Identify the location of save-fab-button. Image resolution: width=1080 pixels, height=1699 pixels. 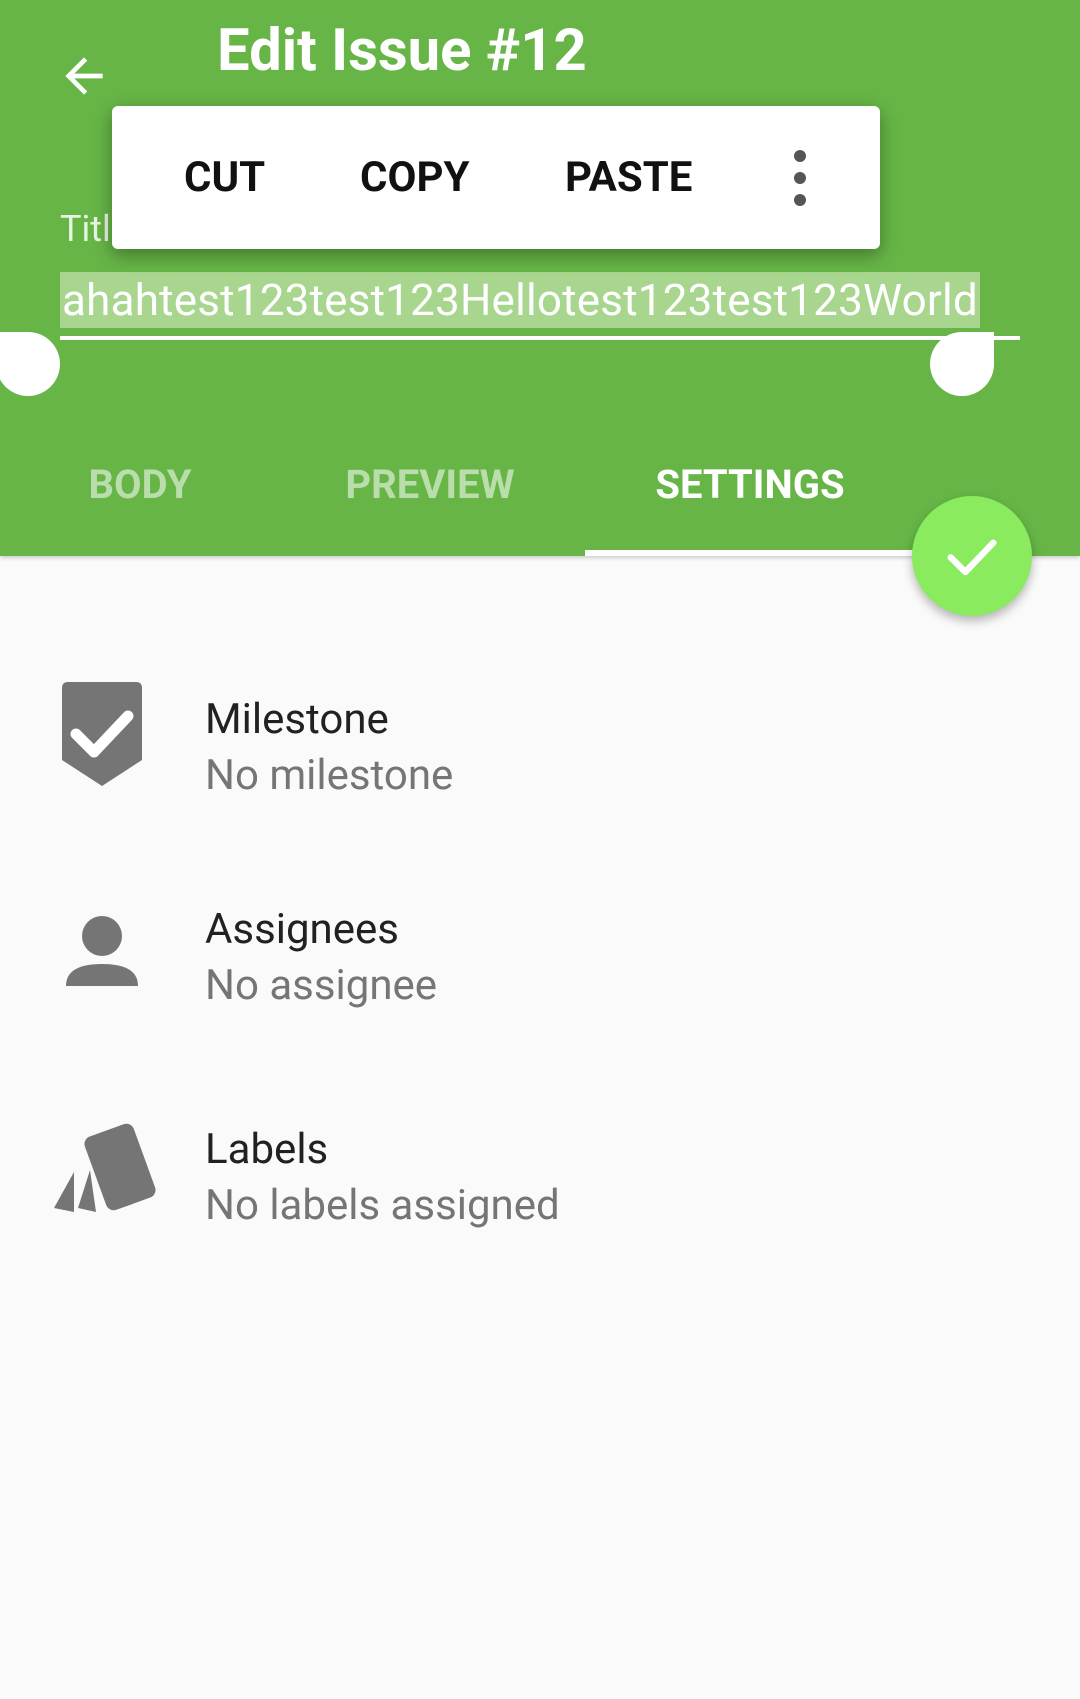
(972, 556).